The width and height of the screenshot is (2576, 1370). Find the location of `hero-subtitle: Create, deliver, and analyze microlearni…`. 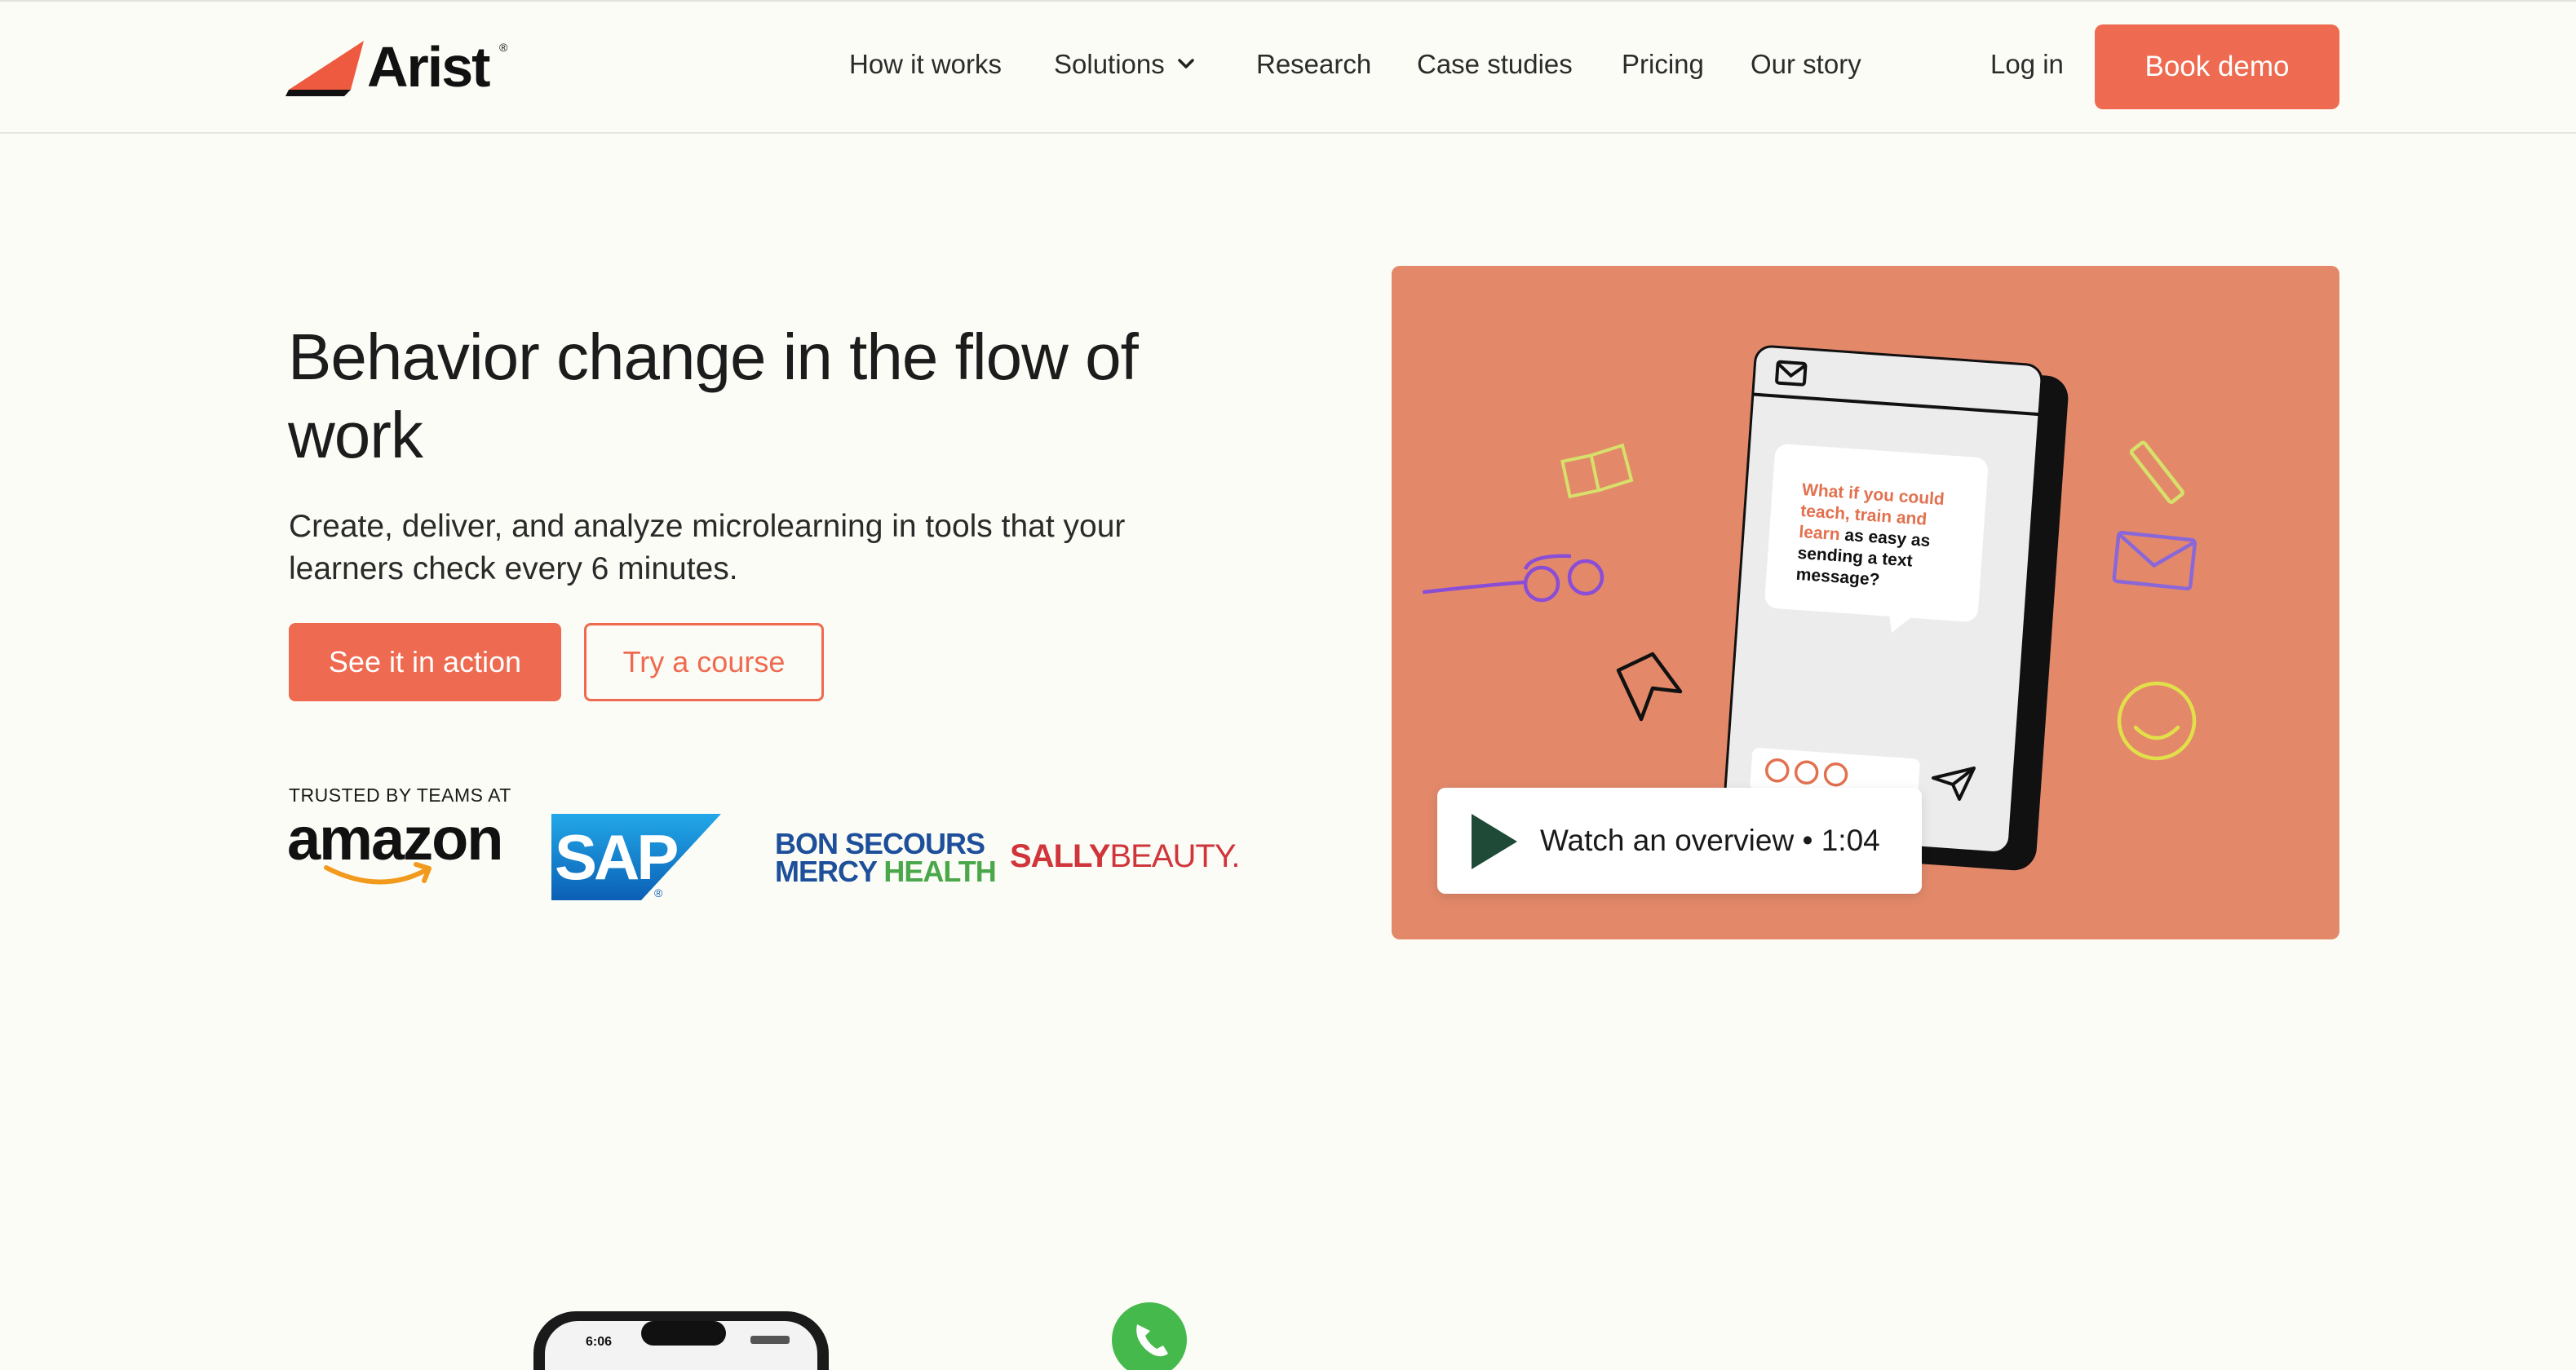

hero-subtitle: Create, deliver, and analyze microlearni… is located at coordinates (707, 547).